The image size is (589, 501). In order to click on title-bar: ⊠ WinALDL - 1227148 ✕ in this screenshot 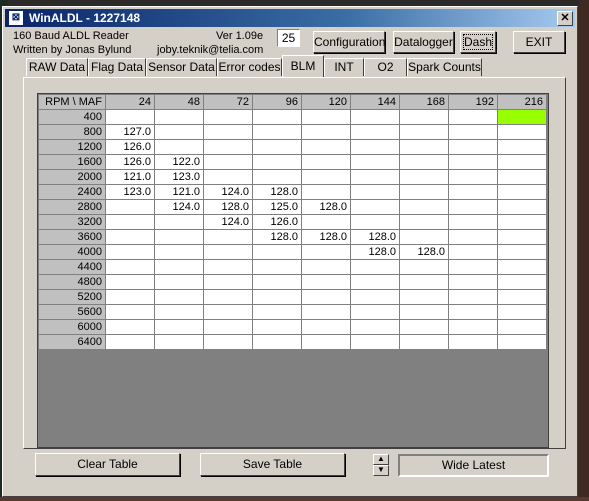, I will do `click(290, 18)`.